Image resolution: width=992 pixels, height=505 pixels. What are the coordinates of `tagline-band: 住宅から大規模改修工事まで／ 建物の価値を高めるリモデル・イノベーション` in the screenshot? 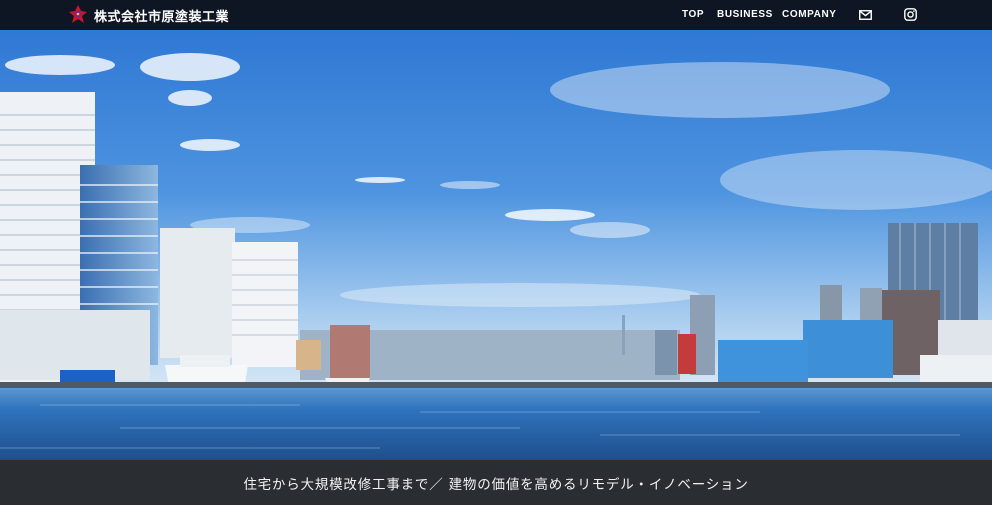 It's located at (496, 482).